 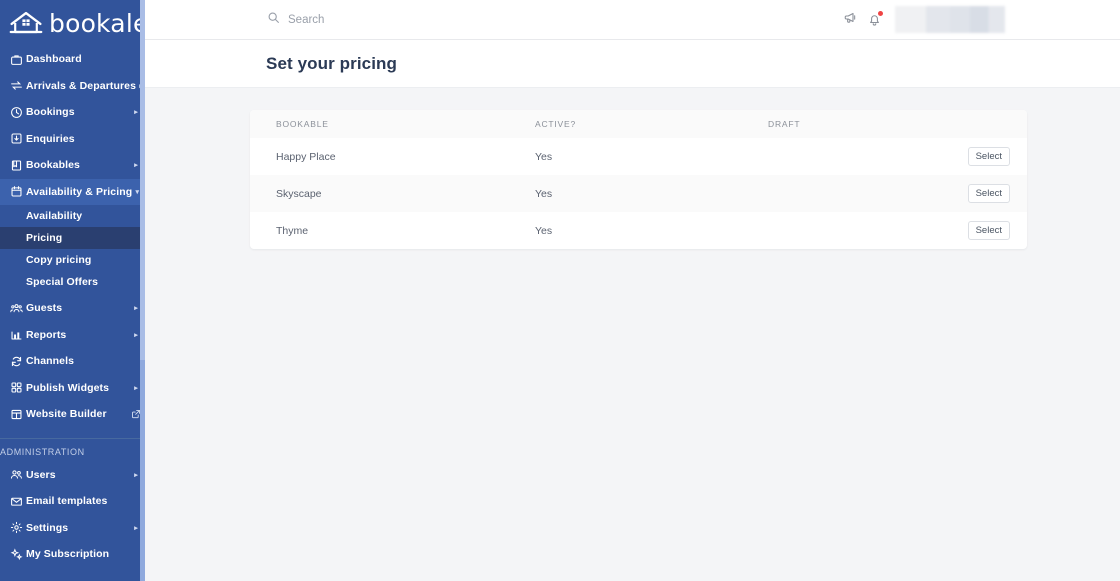 I want to click on cell-bookable: Skyscape, so click(x=299, y=193).